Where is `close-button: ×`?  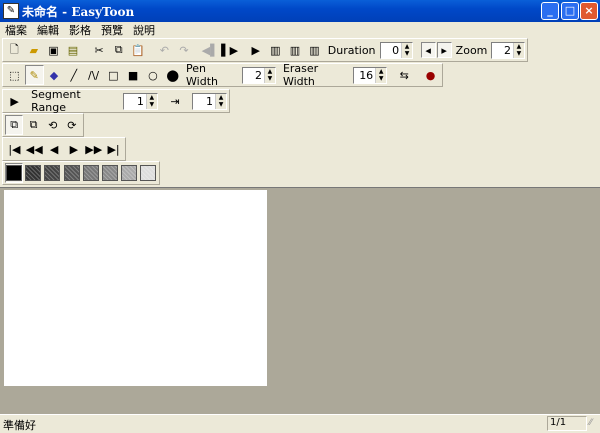 close-button: × is located at coordinates (589, 11).